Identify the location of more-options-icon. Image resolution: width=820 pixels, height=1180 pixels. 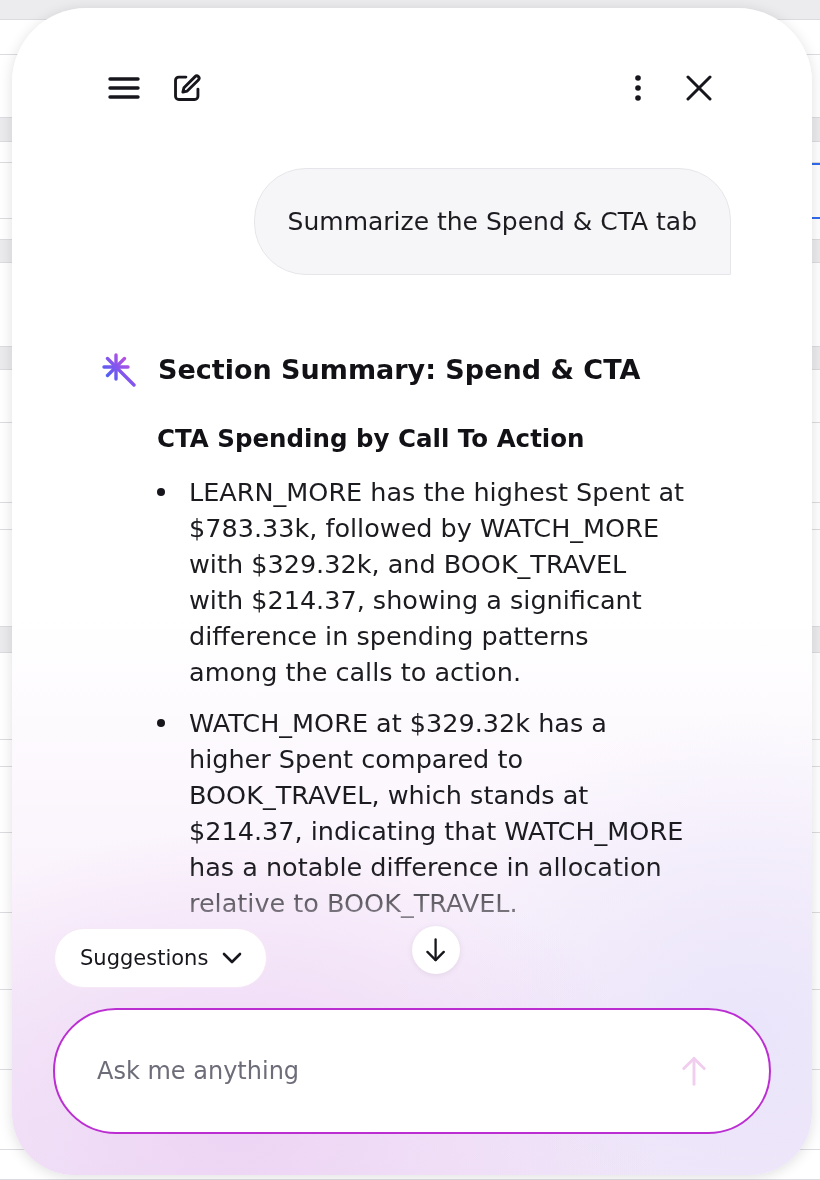
(638, 88).